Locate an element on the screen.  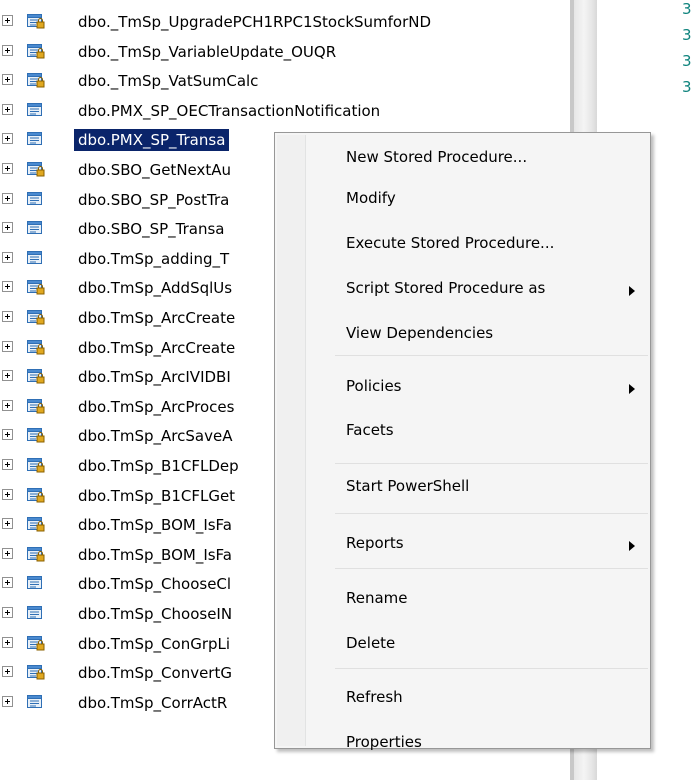
menu-item-facets: Facets is located at coordinates (462, 432).